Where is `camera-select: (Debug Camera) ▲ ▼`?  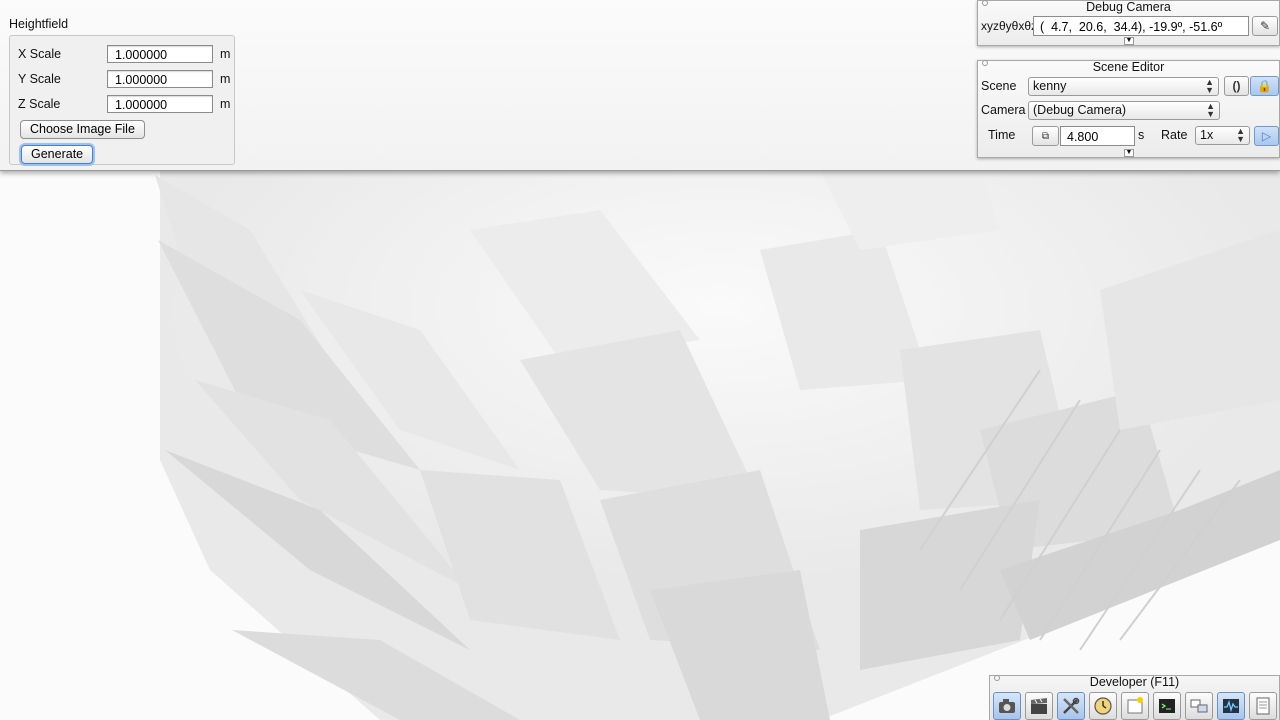
camera-select: (Debug Camera) ▲ ▼ is located at coordinates (1124, 110).